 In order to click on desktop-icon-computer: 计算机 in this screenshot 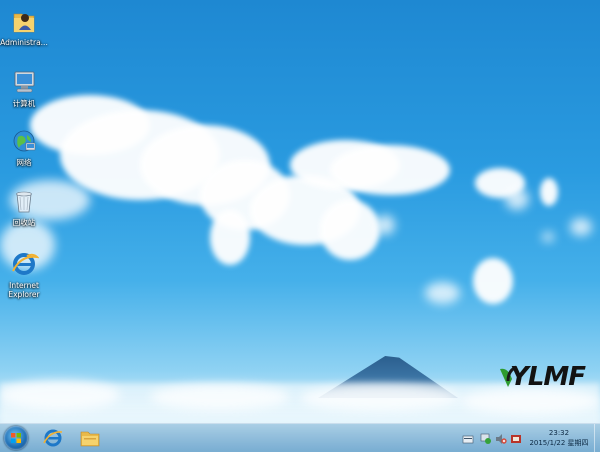, I will do `click(24, 87)`.